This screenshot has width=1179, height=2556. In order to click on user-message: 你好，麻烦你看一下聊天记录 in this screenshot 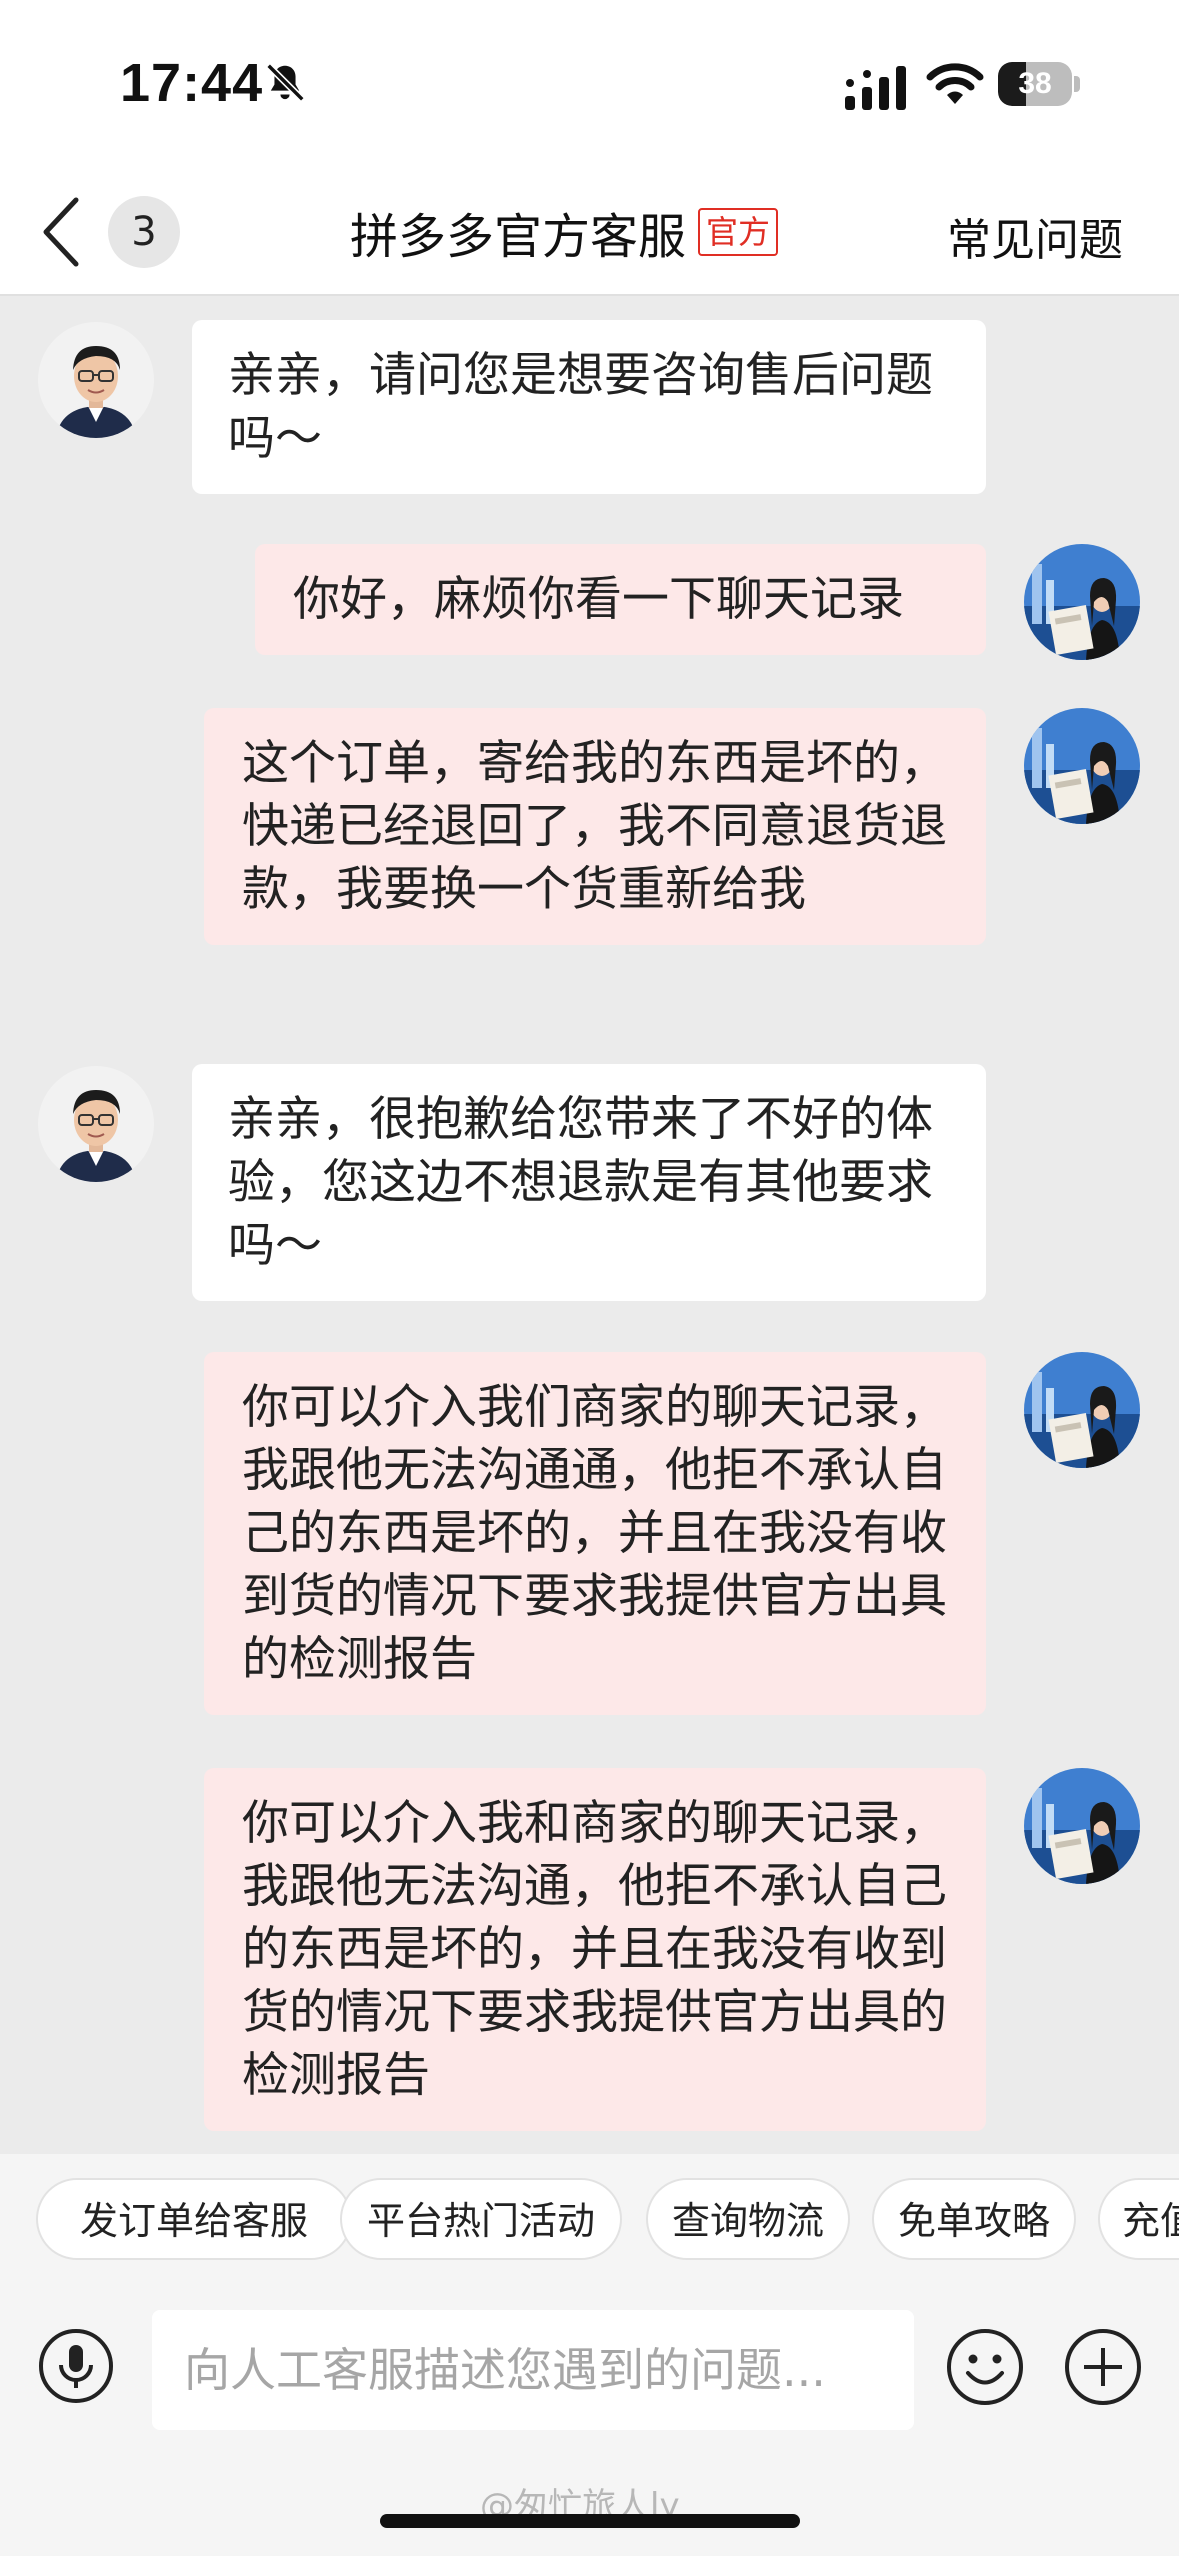, I will do `click(620, 599)`.